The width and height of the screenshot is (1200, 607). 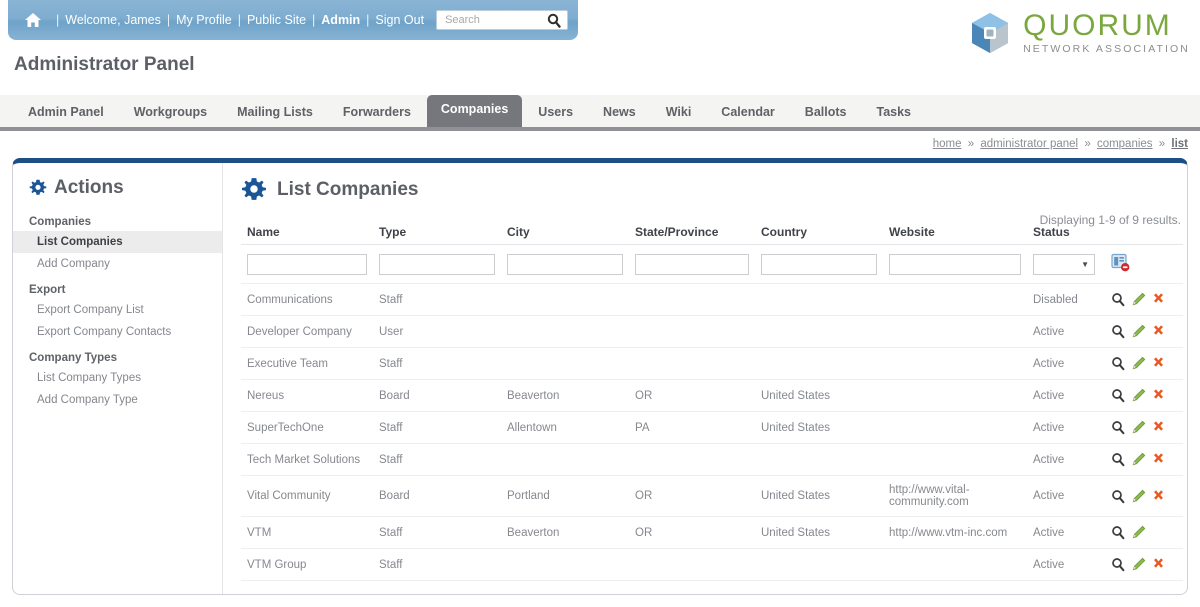 I want to click on tab-mailing-lists: Mailing Lists, so click(x=275, y=112).